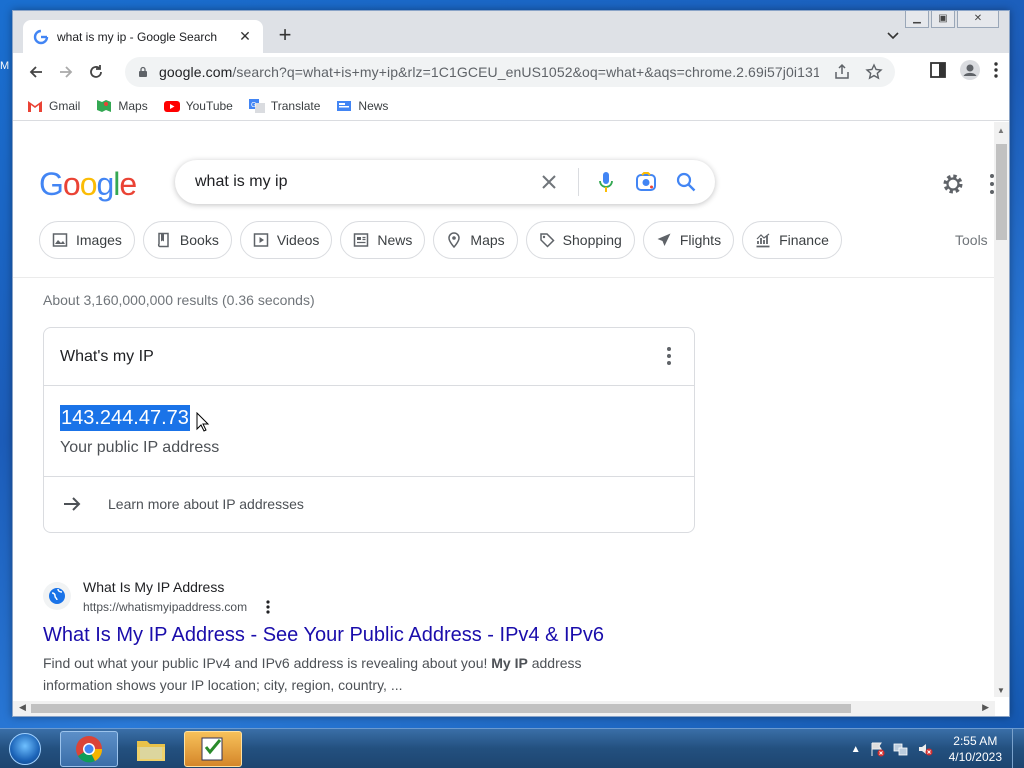 This screenshot has height=768, width=1024. What do you see at coordinates (284, 105) in the screenshot?
I see `bookmark-translate: G Translate` at bounding box center [284, 105].